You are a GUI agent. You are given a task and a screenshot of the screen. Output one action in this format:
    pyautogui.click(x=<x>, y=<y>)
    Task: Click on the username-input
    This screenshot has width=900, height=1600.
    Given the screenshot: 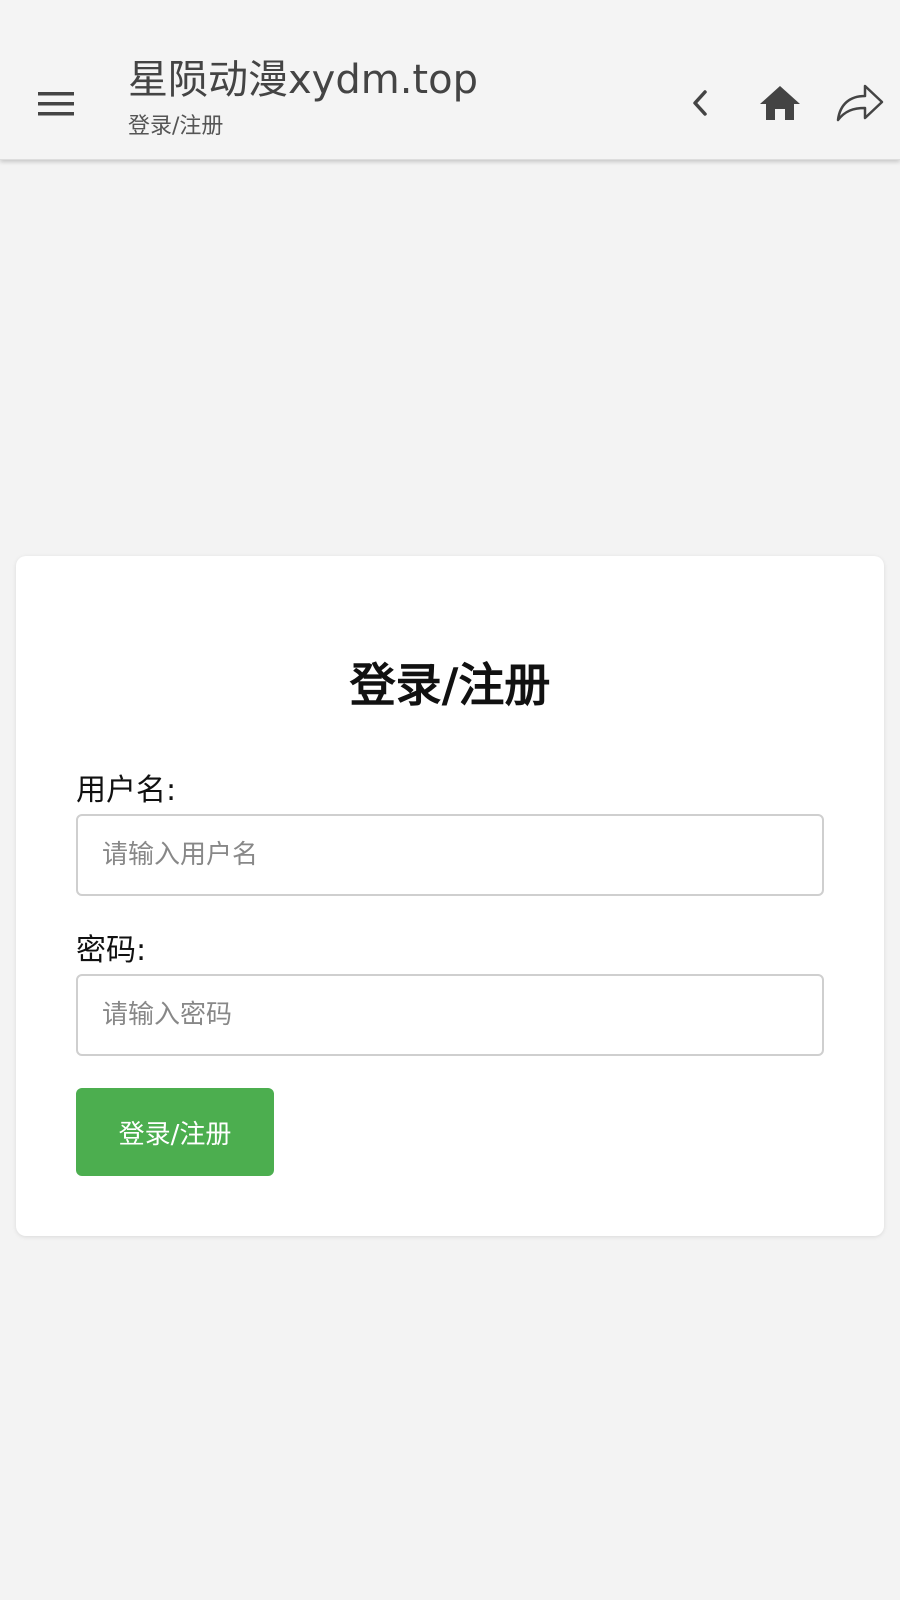 What is the action you would take?
    pyautogui.click(x=450, y=855)
    